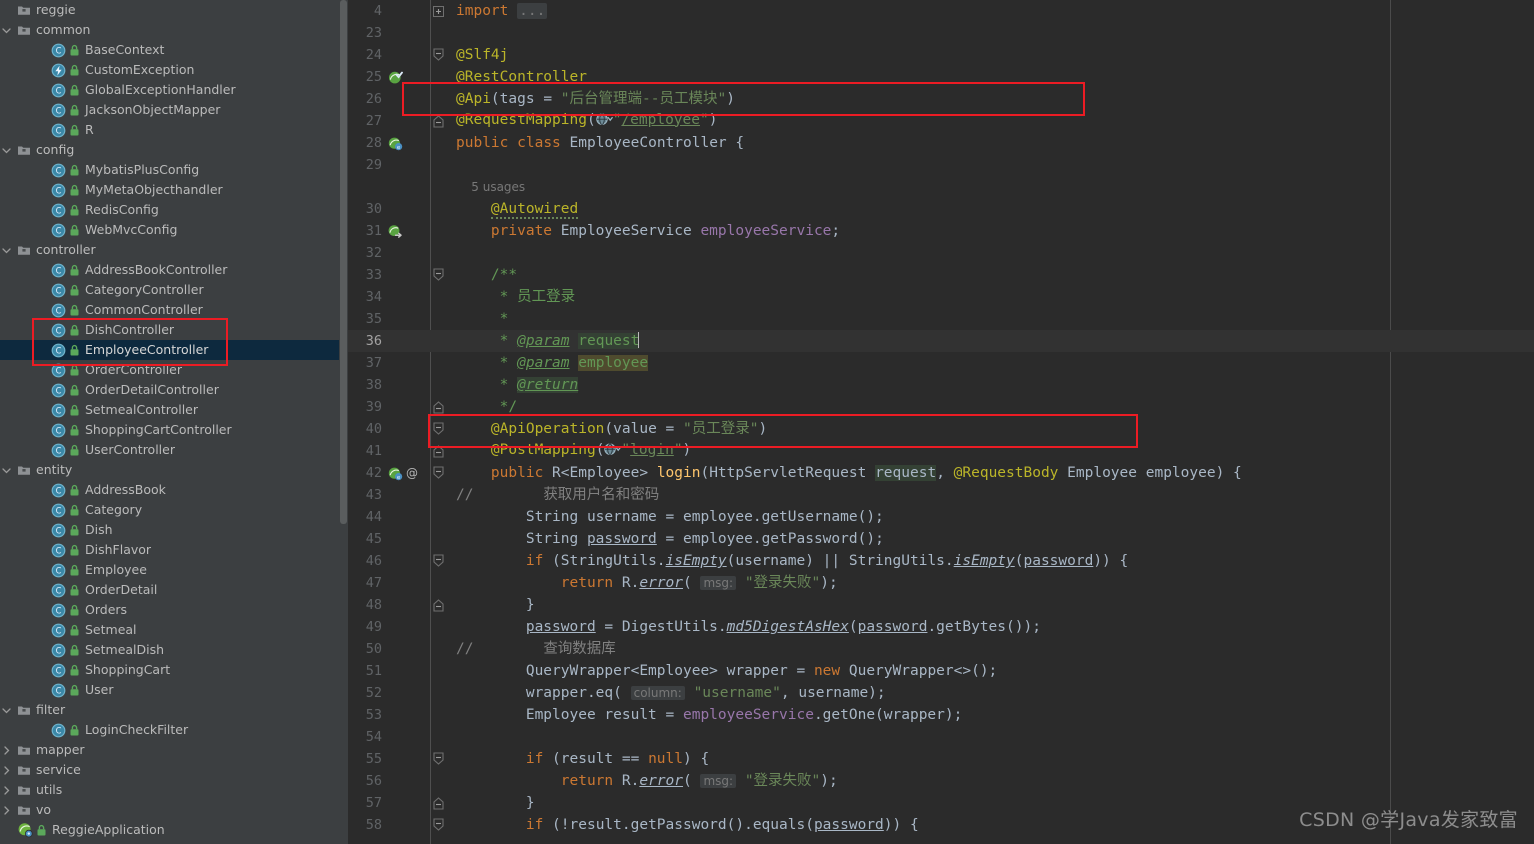 The height and width of the screenshot is (844, 1534). What do you see at coordinates (990, 187) in the screenshot?
I see `code-text: 5 usages` at bounding box center [990, 187].